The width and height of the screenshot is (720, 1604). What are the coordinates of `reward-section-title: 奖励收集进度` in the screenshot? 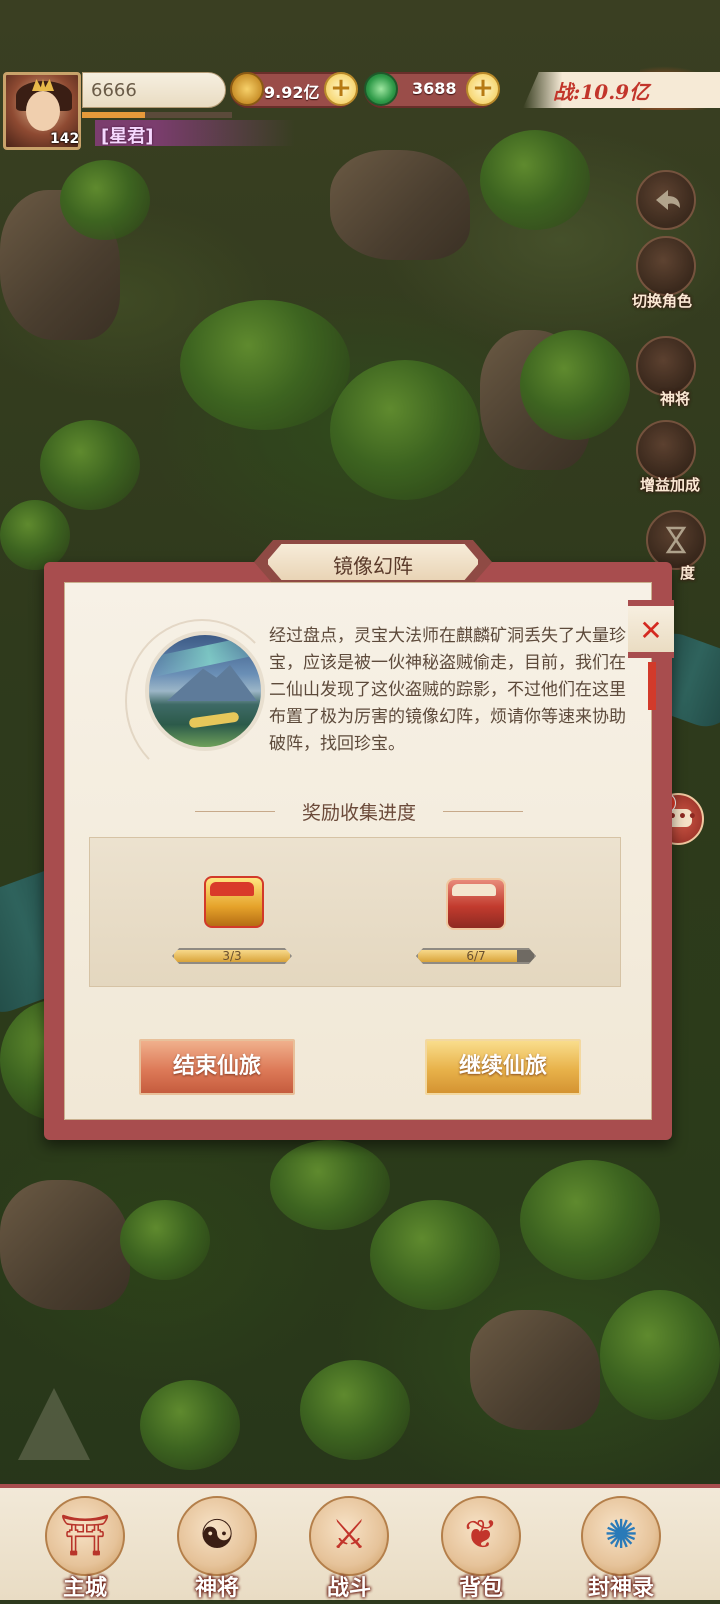 It's located at (358, 813).